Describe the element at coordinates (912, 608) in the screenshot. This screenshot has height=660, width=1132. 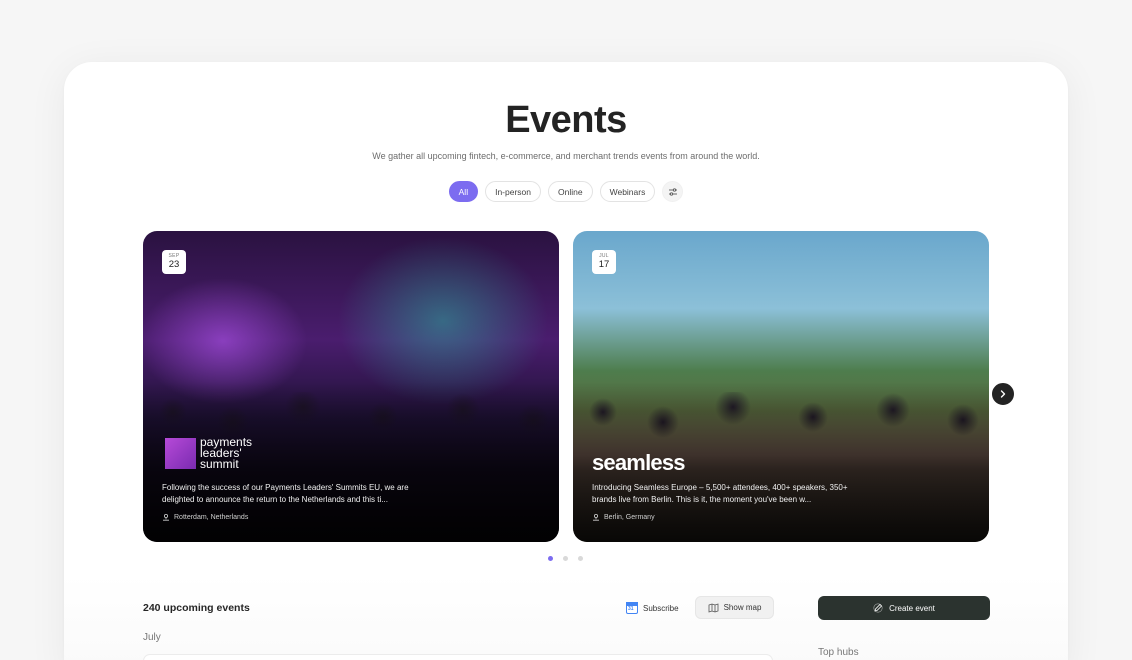
I see `create-event-label: Create event` at that location.